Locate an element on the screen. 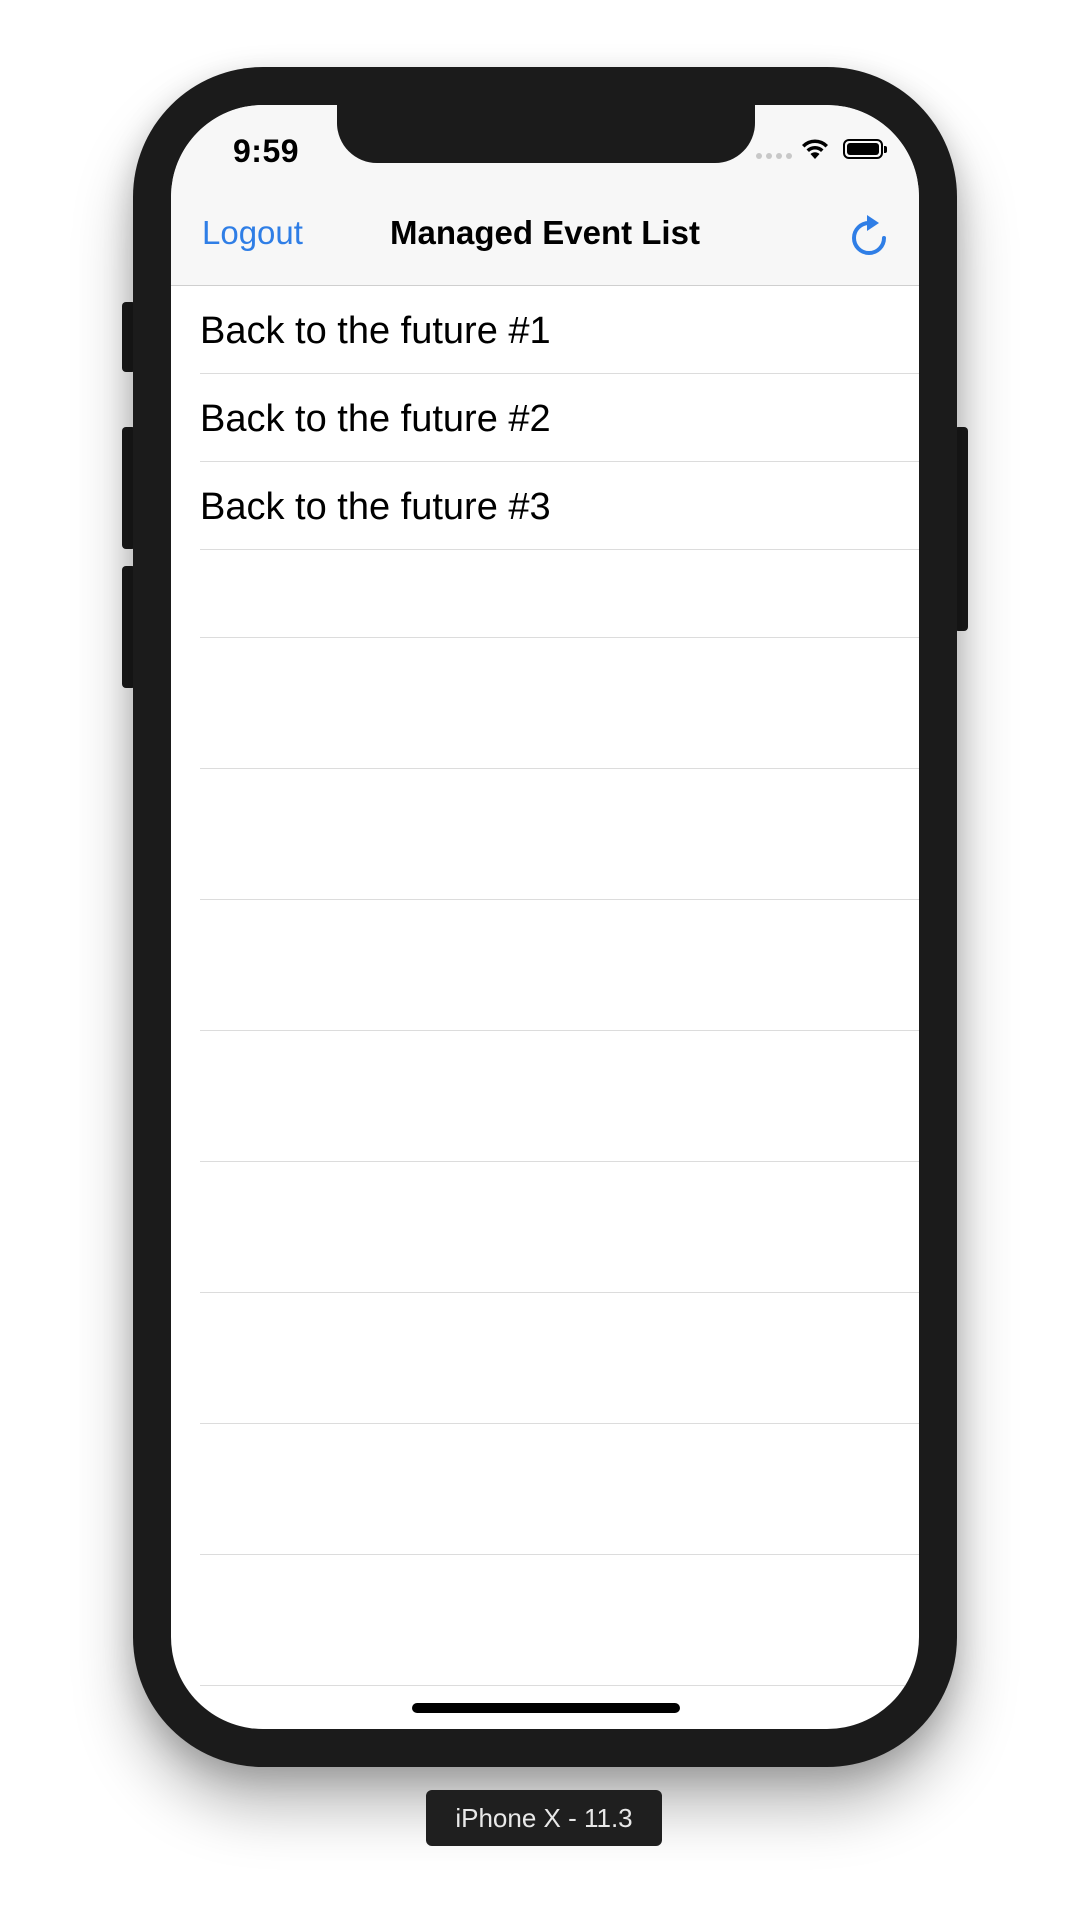  refresh-icon is located at coordinates (869, 235).